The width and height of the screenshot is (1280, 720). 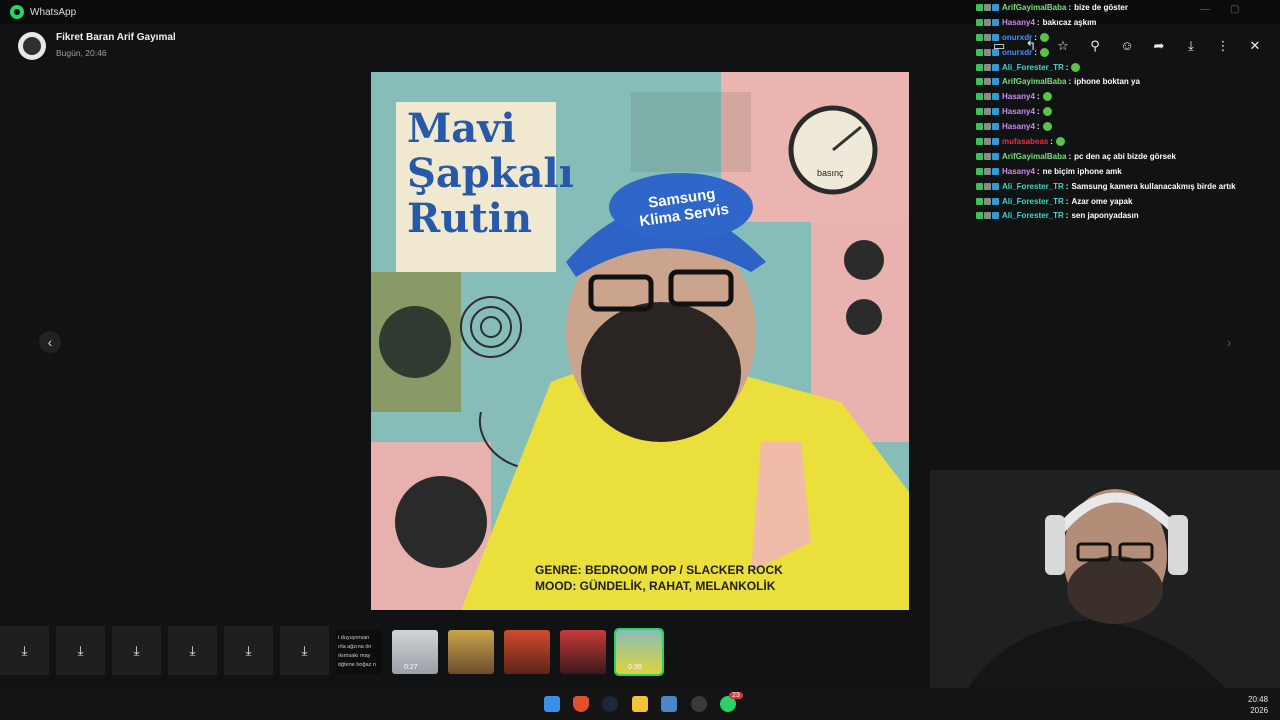 What do you see at coordinates (655, 586) in the screenshot?
I see `mood-text: MOOD: GÜNDELİK, RAHAT, MELANKOLİK` at bounding box center [655, 586].